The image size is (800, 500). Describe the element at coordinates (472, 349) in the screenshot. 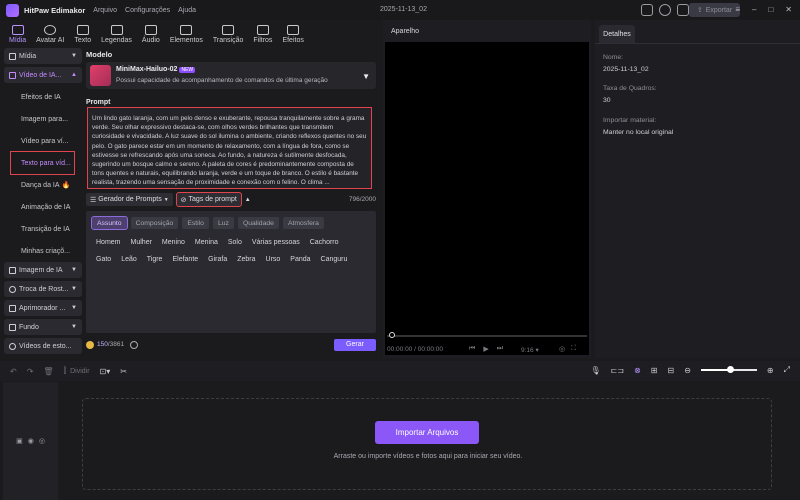

I see `prev-frame-icon: ⏮` at that location.